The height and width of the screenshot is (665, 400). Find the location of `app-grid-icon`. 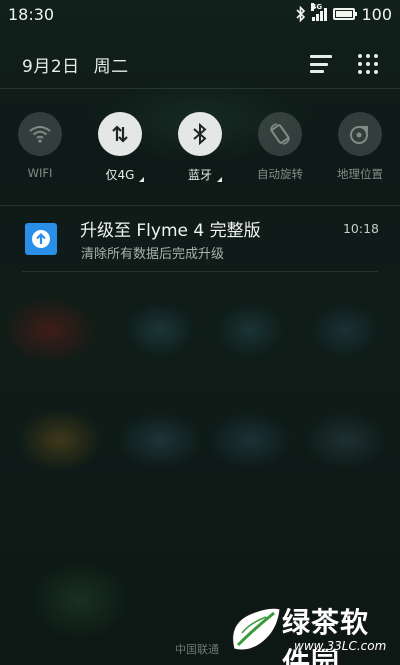

app-grid-icon is located at coordinates (368, 64).